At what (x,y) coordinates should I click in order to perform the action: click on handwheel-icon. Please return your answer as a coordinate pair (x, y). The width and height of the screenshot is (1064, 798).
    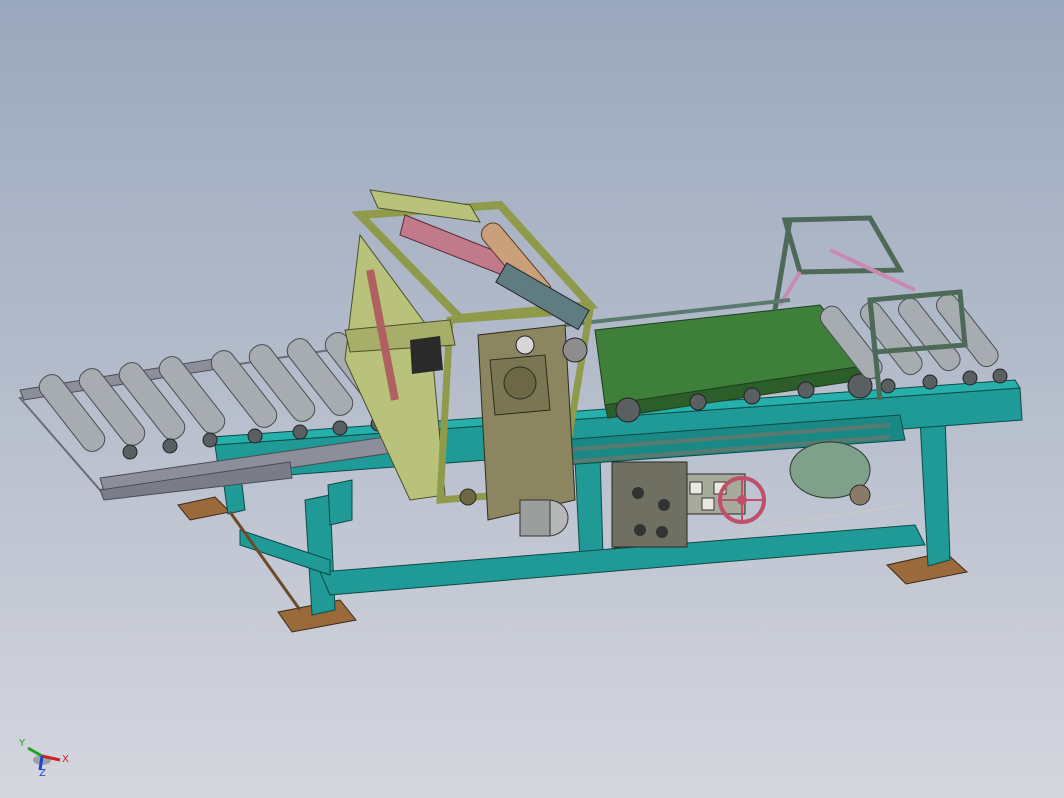
    Looking at the image, I should click on (742, 500).